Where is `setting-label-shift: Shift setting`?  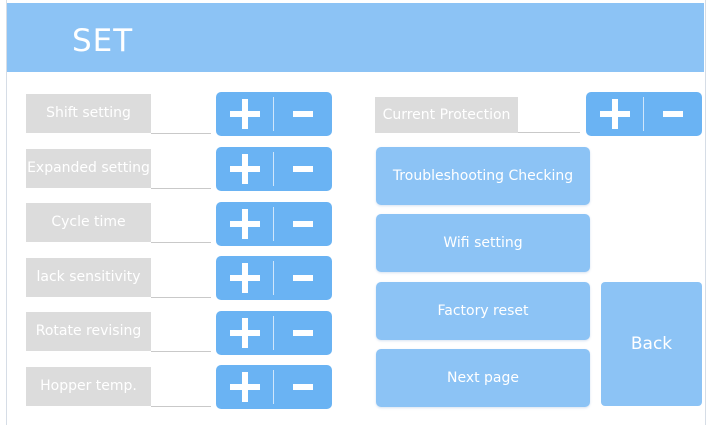 setting-label-shift: Shift setting is located at coordinates (88, 113).